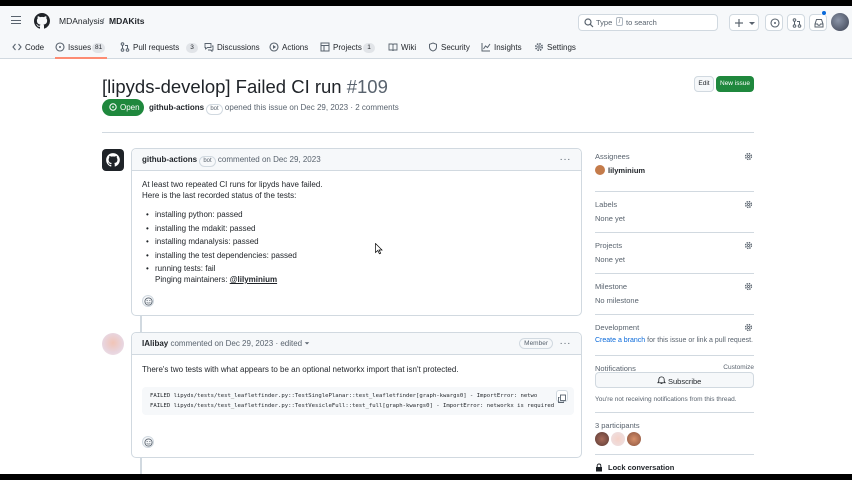  I want to click on issues-count: 81, so click(99, 47).